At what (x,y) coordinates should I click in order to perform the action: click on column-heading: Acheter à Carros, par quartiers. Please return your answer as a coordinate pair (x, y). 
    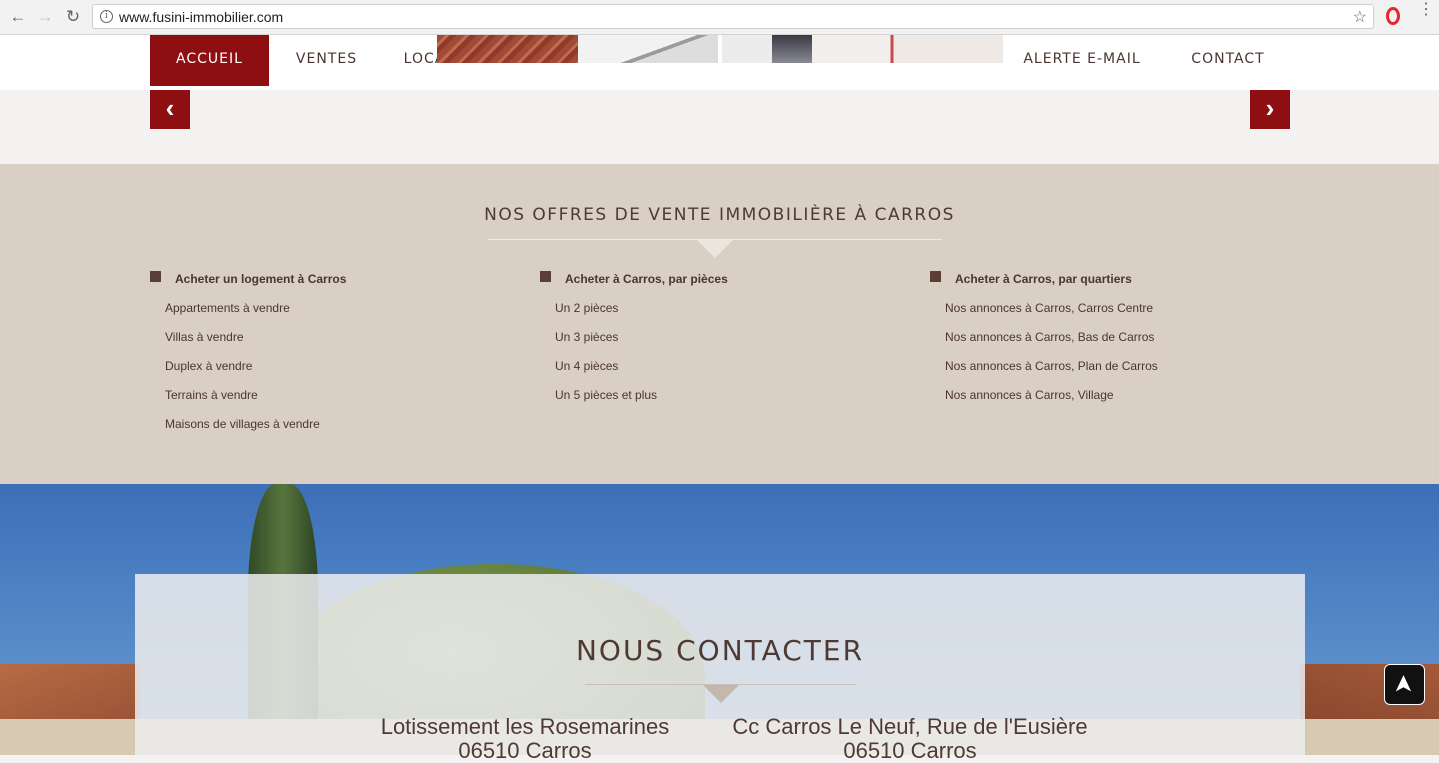
    Looking at the image, I should click on (1044, 279).